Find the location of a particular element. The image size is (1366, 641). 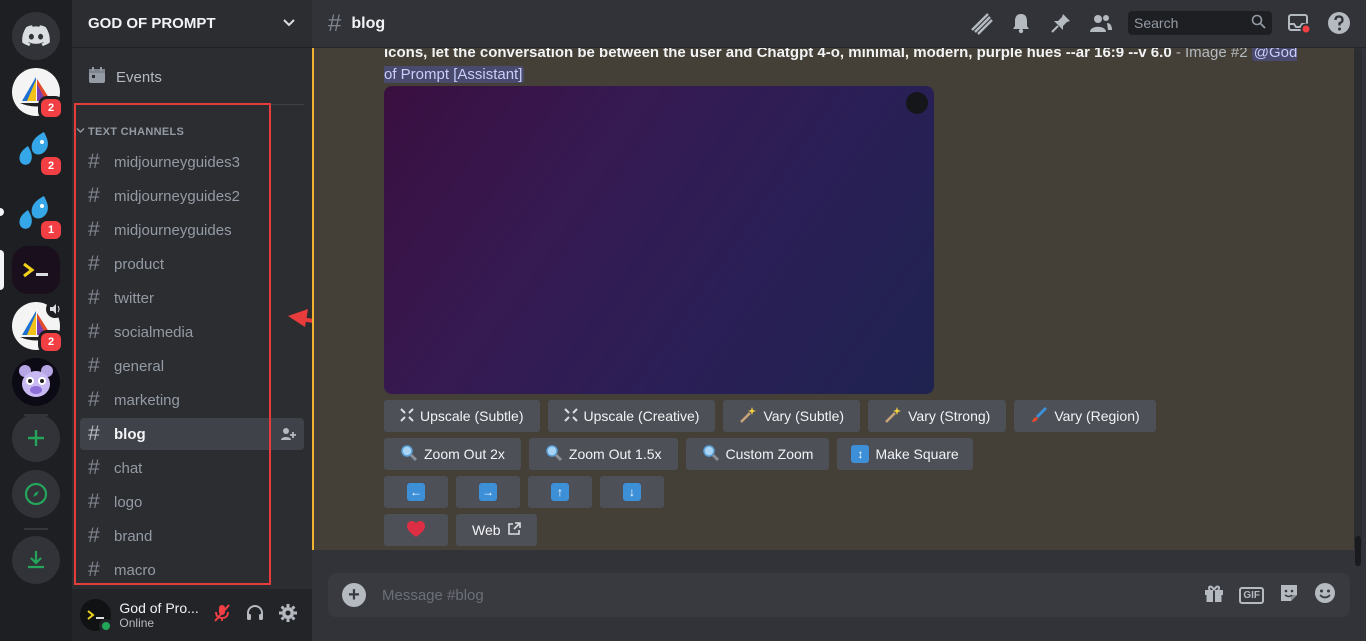

header-toolbar: Search is located at coordinates (1160, 23).